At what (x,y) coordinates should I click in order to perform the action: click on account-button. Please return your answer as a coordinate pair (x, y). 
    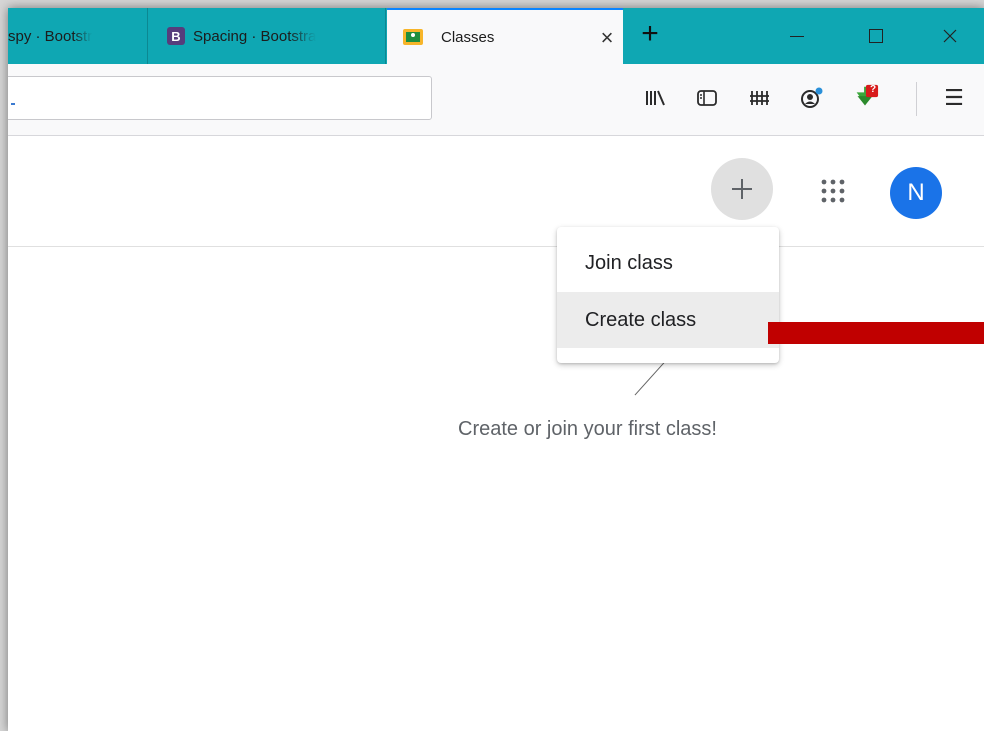
    Looking at the image, I should click on (812, 98).